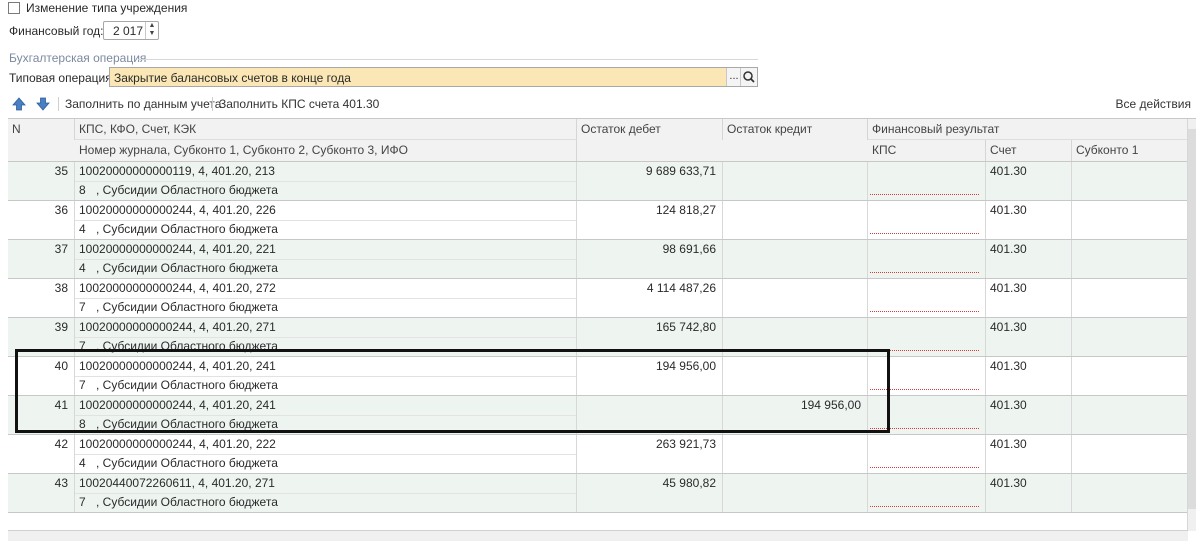 The image size is (1196, 541). I want to click on cell-n: 41, so click(41, 415).